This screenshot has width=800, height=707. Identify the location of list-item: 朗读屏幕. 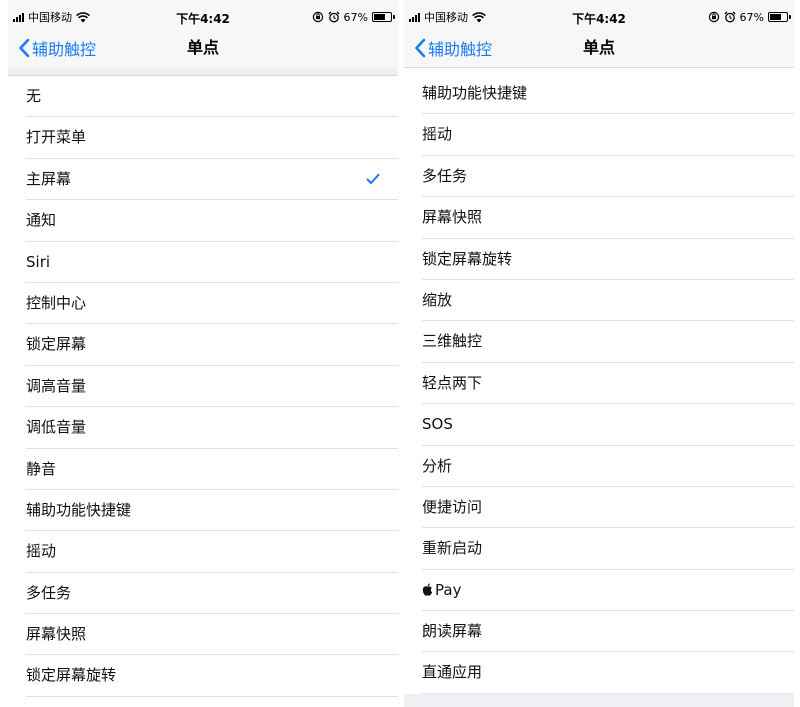
(599, 632).